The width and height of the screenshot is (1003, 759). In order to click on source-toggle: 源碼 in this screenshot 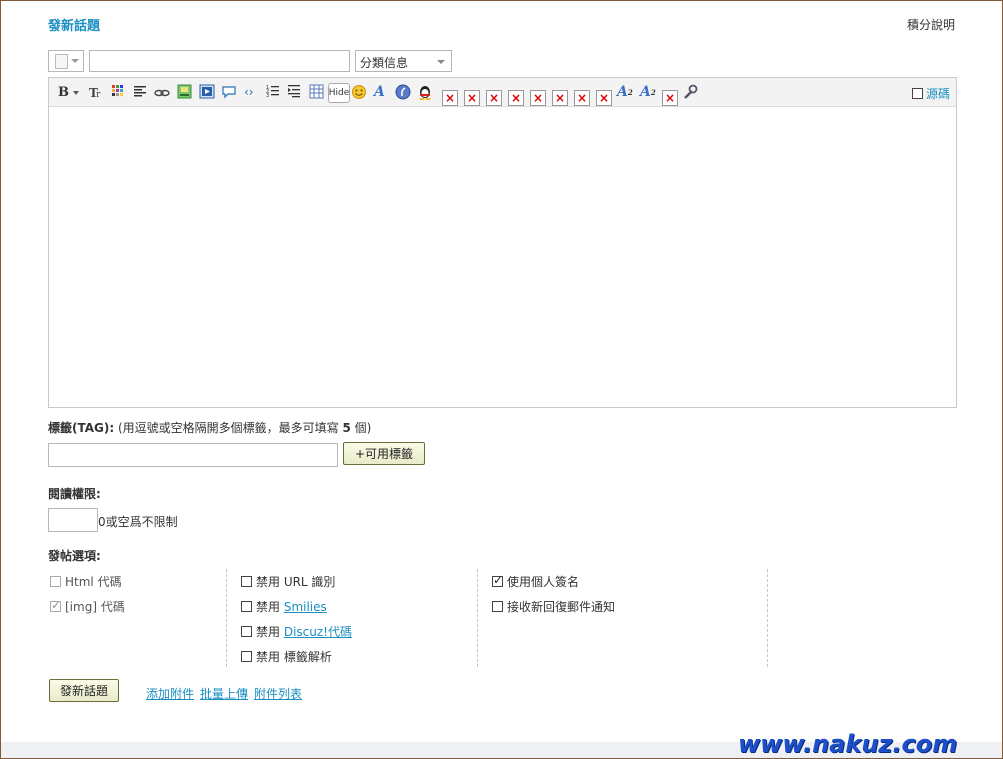, I will do `click(930, 93)`.